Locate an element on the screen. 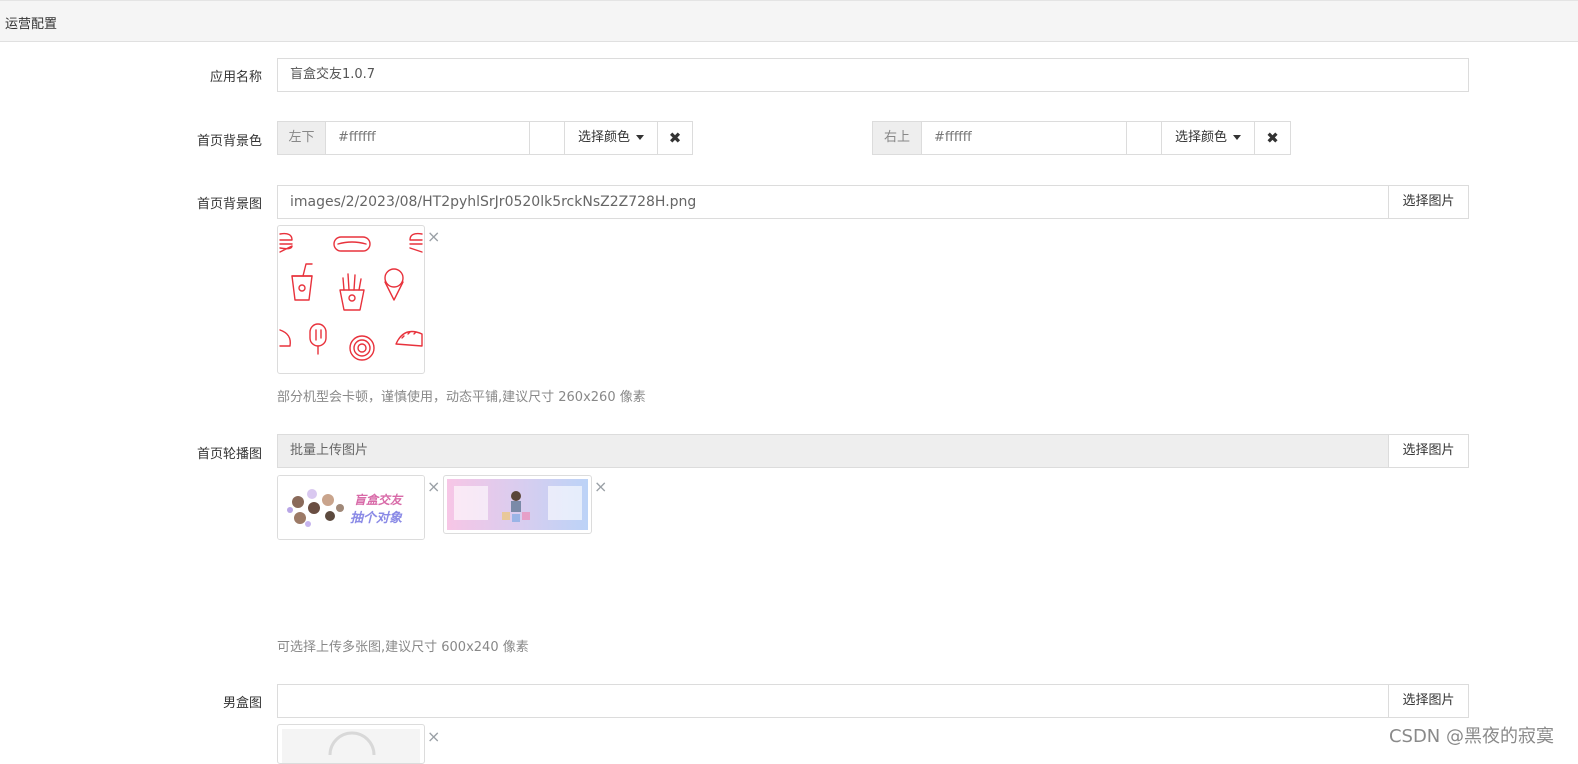 This screenshot has width=1578, height=764. remove-bg-image-icon: × is located at coordinates (433, 237).